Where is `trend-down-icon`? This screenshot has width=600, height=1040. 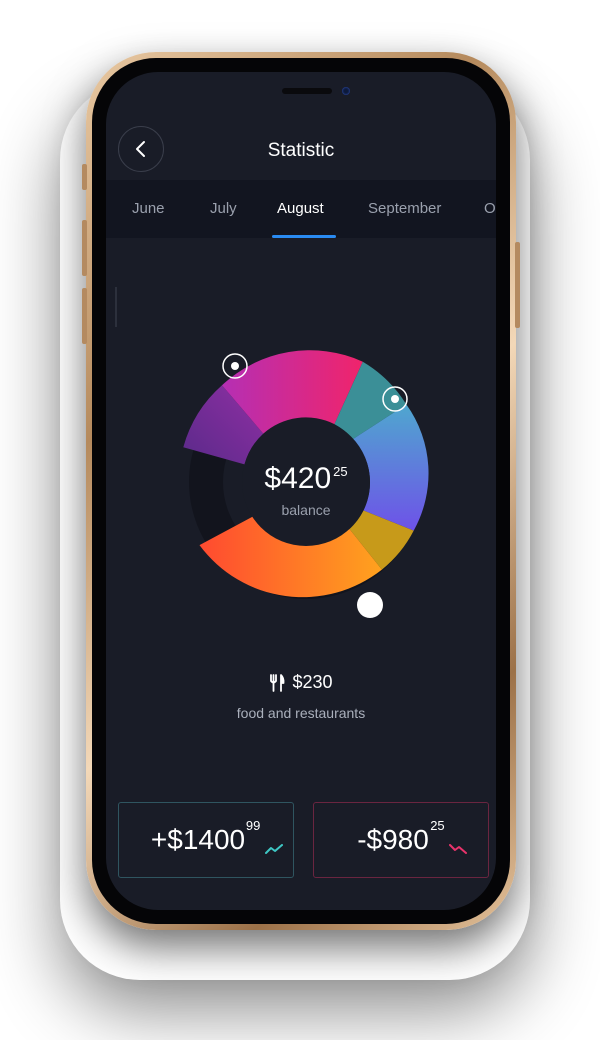 trend-down-icon is located at coordinates (457, 849).